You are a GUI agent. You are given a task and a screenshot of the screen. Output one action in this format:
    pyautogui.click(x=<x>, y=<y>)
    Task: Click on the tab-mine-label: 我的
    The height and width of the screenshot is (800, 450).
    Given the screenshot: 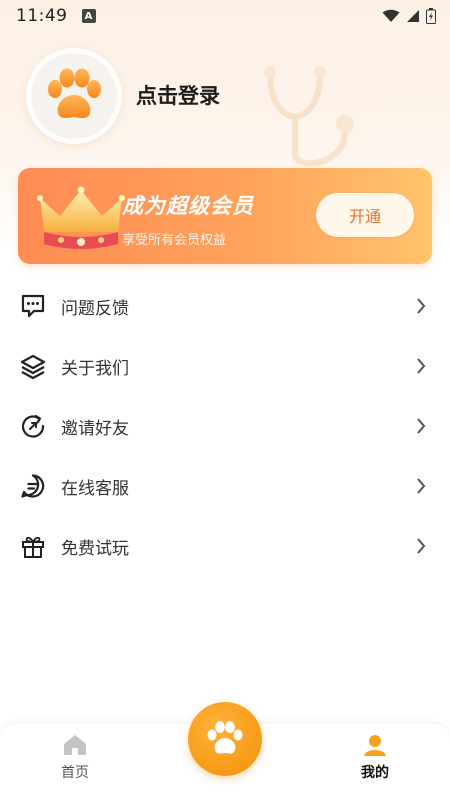 What is the action you would take?
    pyautogui.click(x=375, y=773)
    